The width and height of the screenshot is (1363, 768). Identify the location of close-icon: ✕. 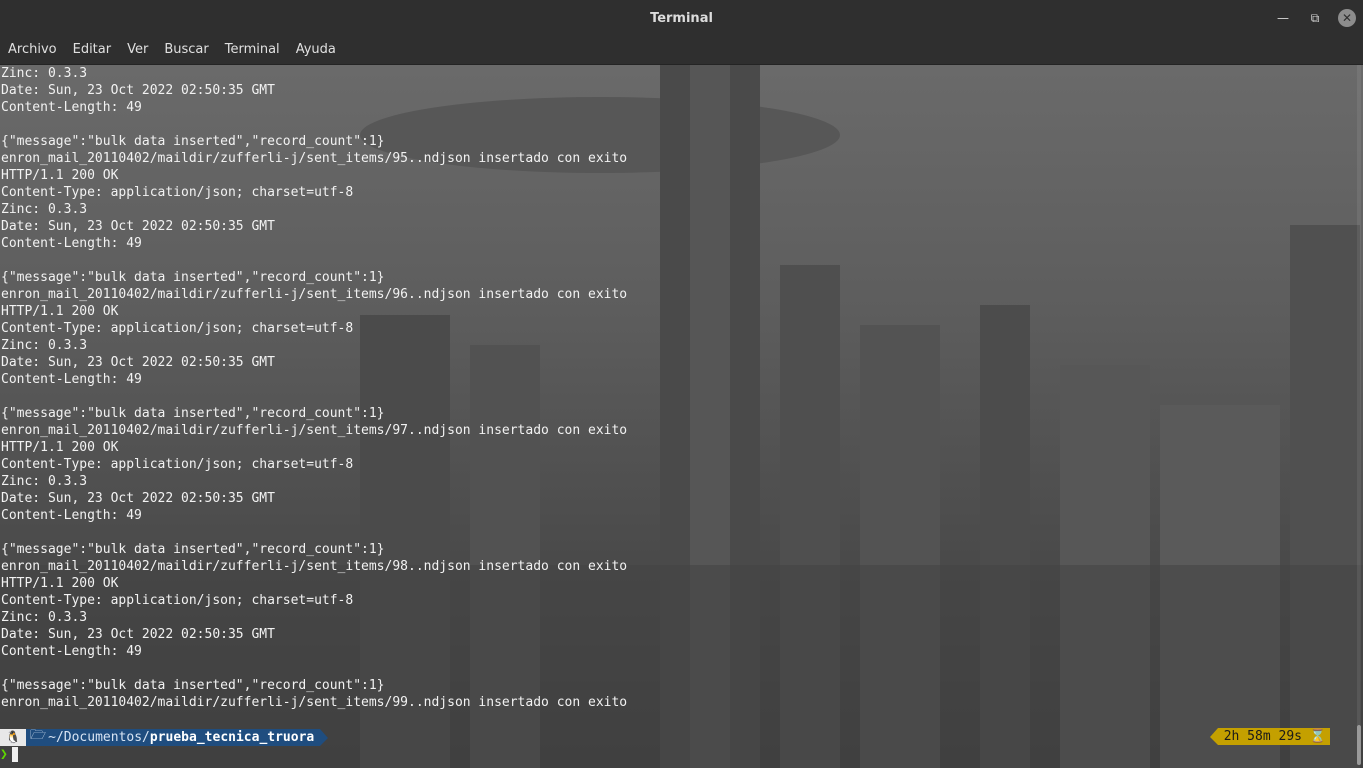
(1347, 18).